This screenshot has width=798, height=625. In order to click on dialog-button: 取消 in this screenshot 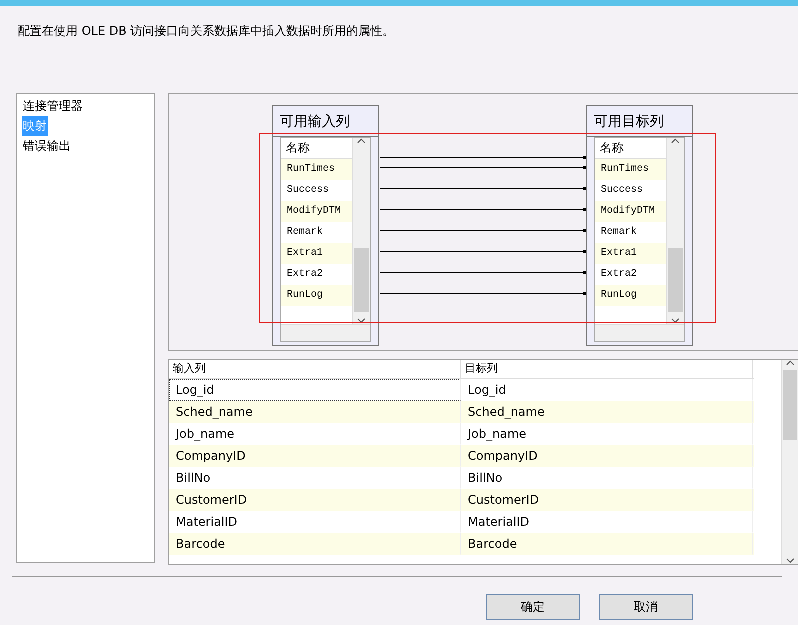, I will do `click(646, 607)`.